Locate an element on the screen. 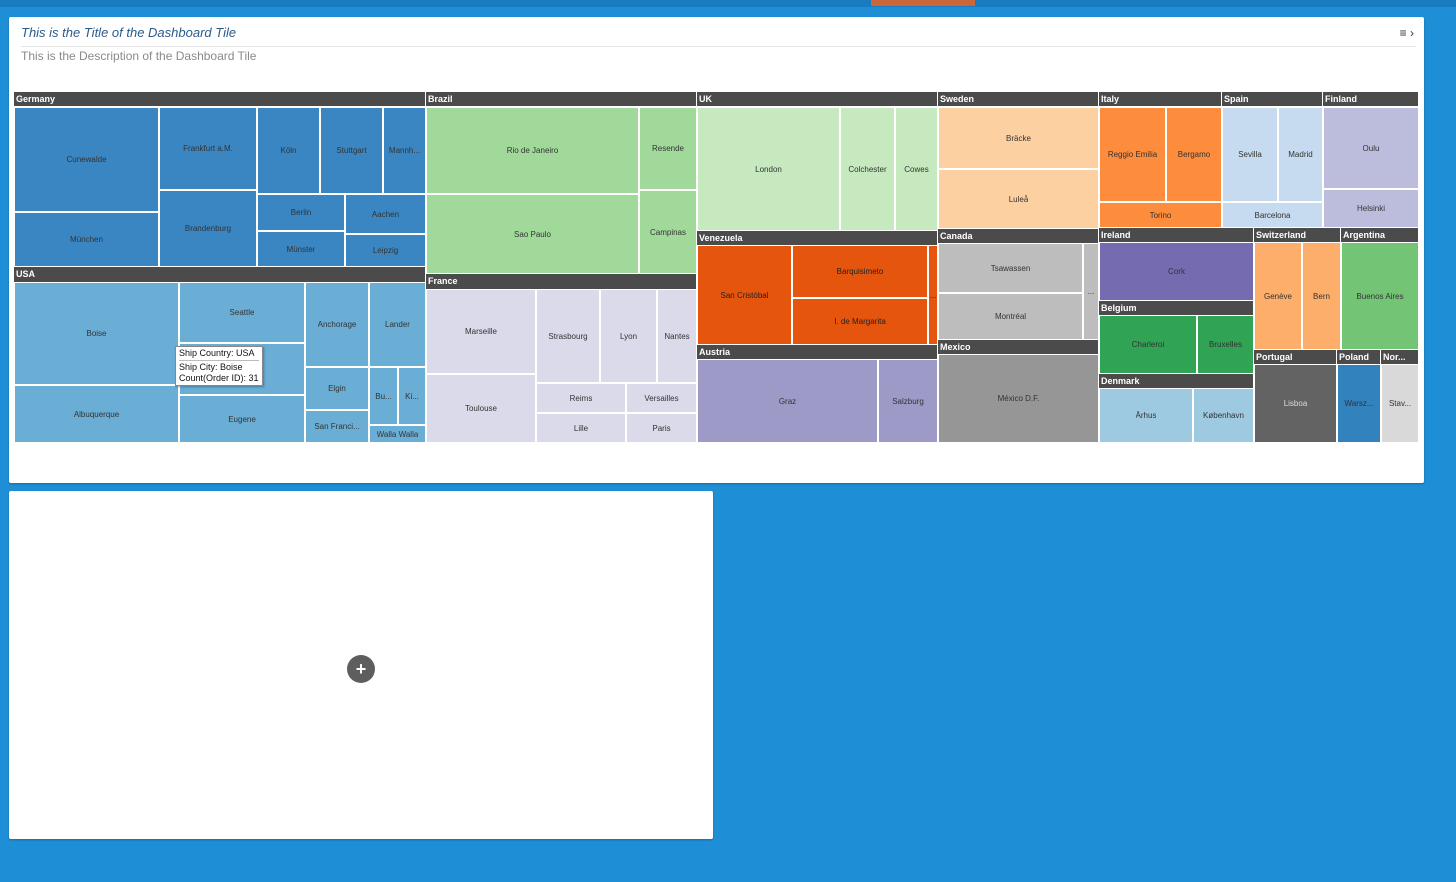 The height and width of the screenshot is (882, 1456). treemap-cell-label: Seattle is located at coordinates (242, 312).